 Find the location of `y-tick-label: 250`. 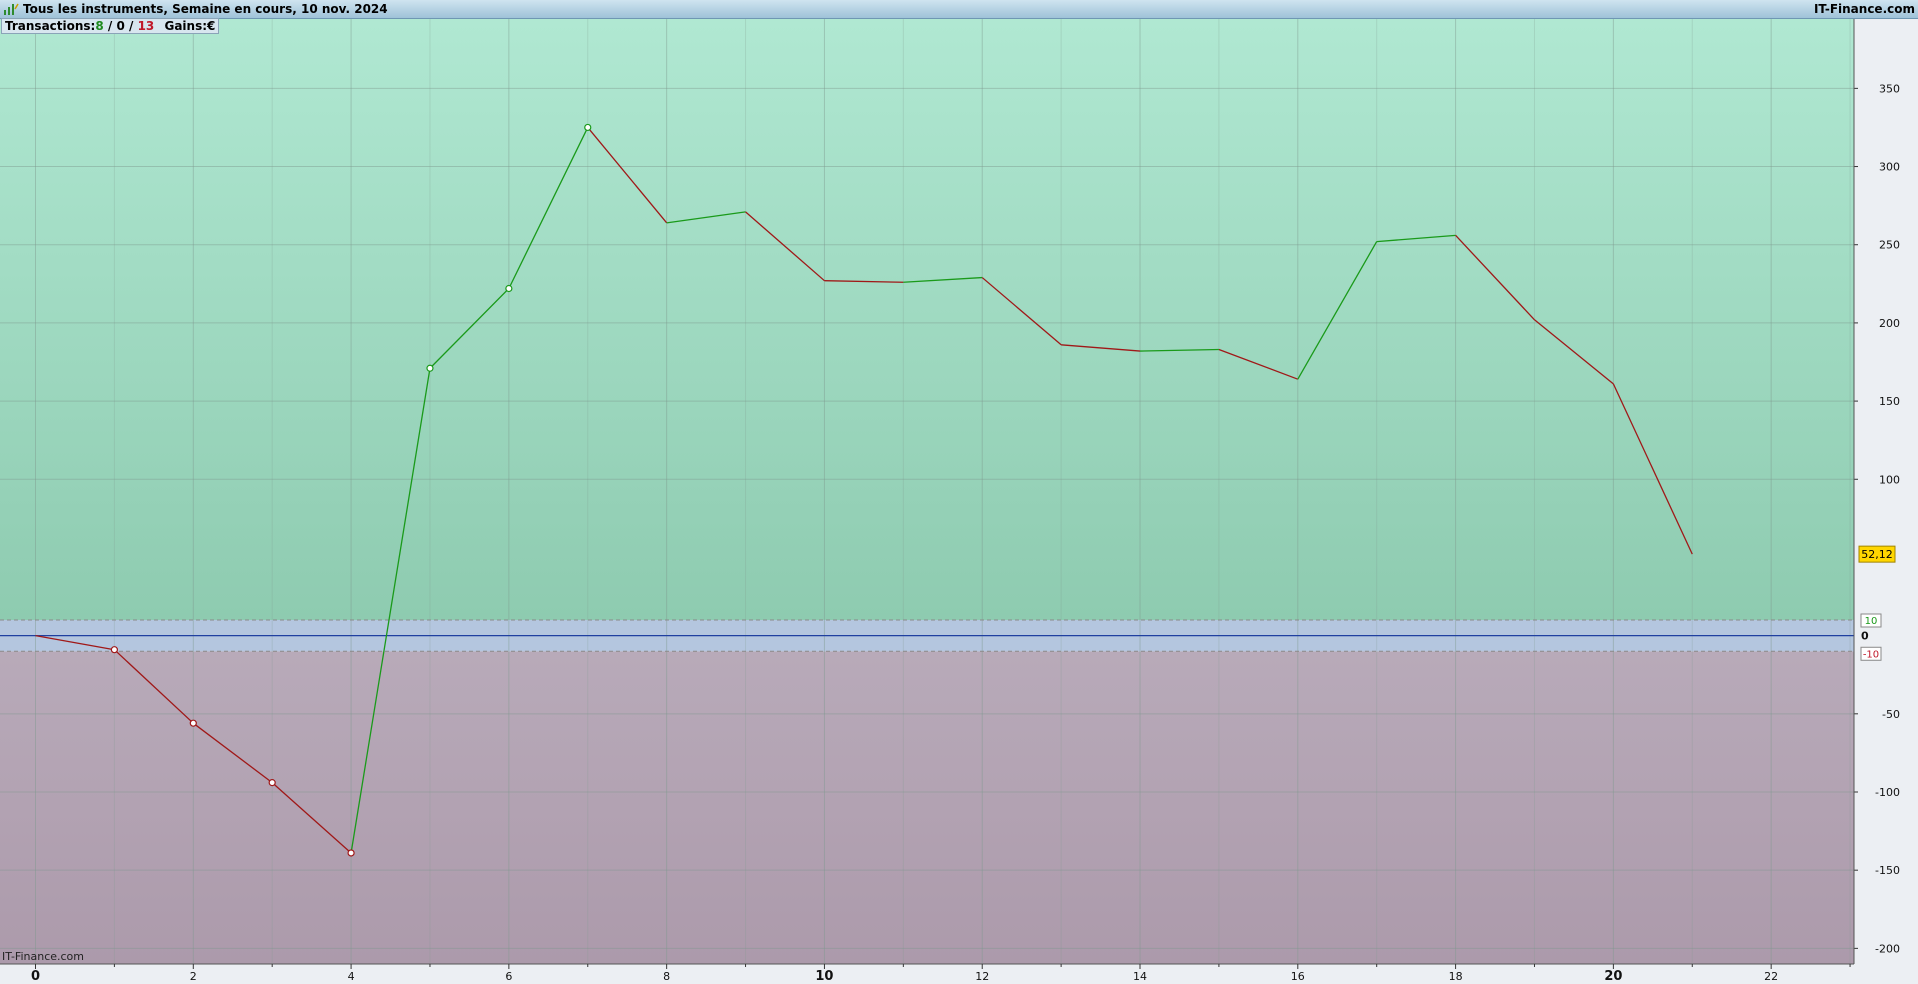

y-tick-label: 250 is located at coordinates (1889, 245).